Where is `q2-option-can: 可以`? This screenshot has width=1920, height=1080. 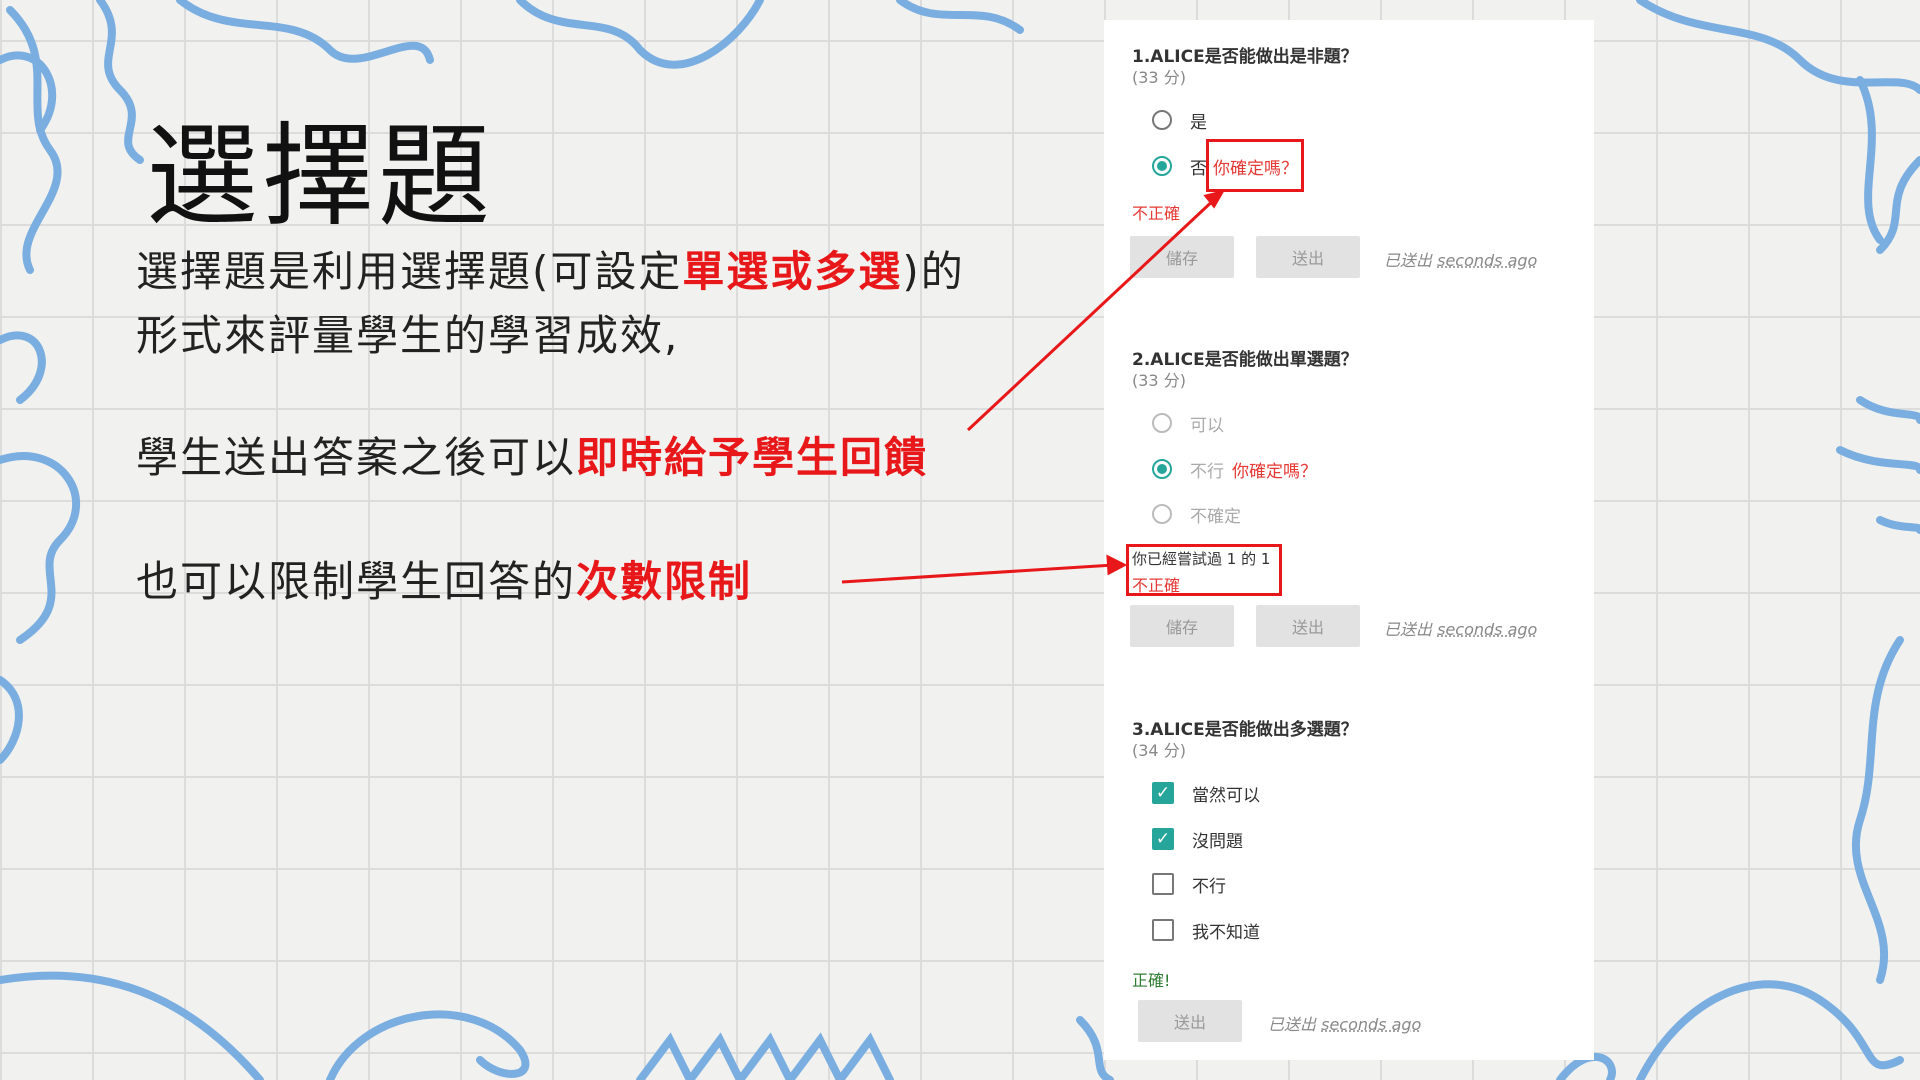 q2-option-can: 可以 is located at coordinates (1188, 423).